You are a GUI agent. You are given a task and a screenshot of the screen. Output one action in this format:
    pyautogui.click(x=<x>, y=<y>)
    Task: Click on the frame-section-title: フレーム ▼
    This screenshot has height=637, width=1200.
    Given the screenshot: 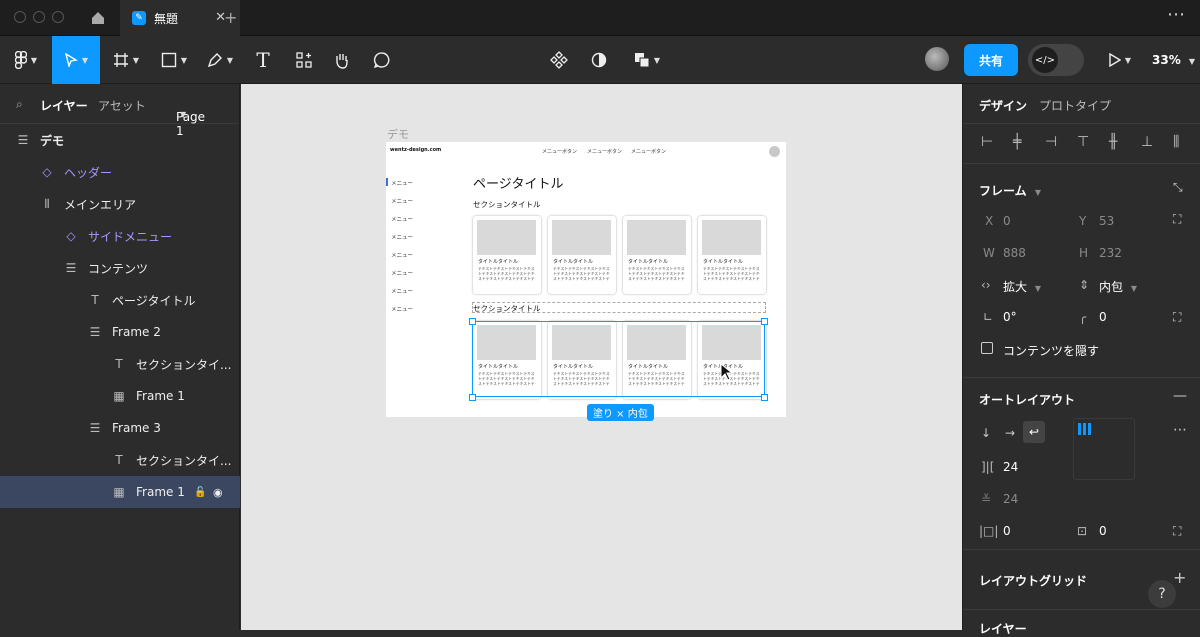 What is the action you would take?
    pyautogui.click(x=1010, y=190)
    